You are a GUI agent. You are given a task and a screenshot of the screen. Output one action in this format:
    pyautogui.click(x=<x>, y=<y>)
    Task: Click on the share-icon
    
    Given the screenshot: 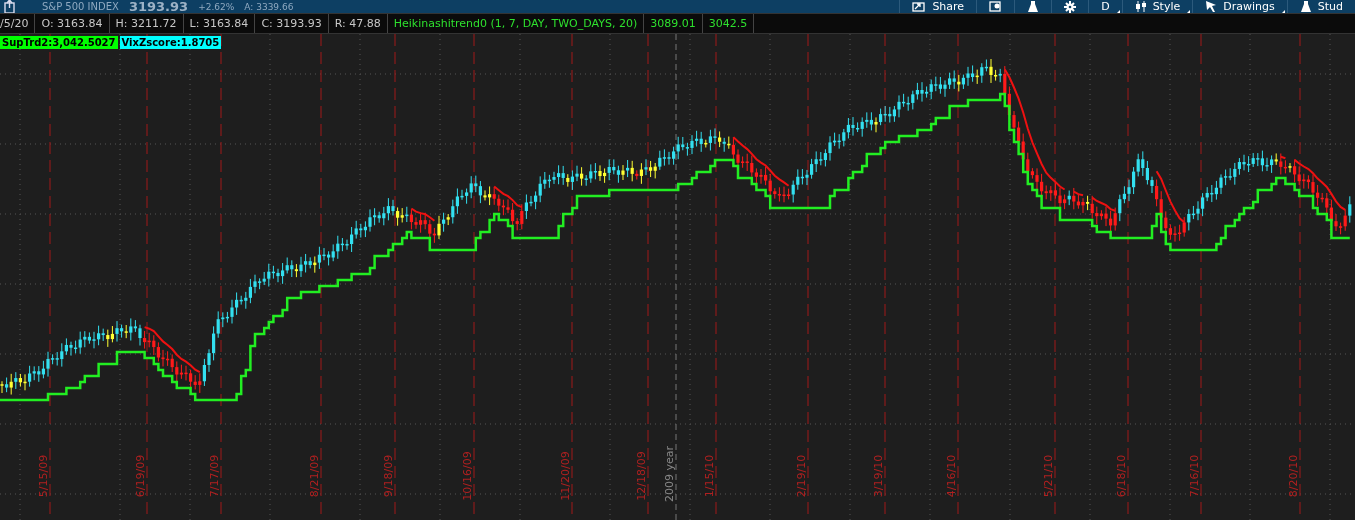 What is the action you would take?
    pyautogui.click(x=919, y=7)
    